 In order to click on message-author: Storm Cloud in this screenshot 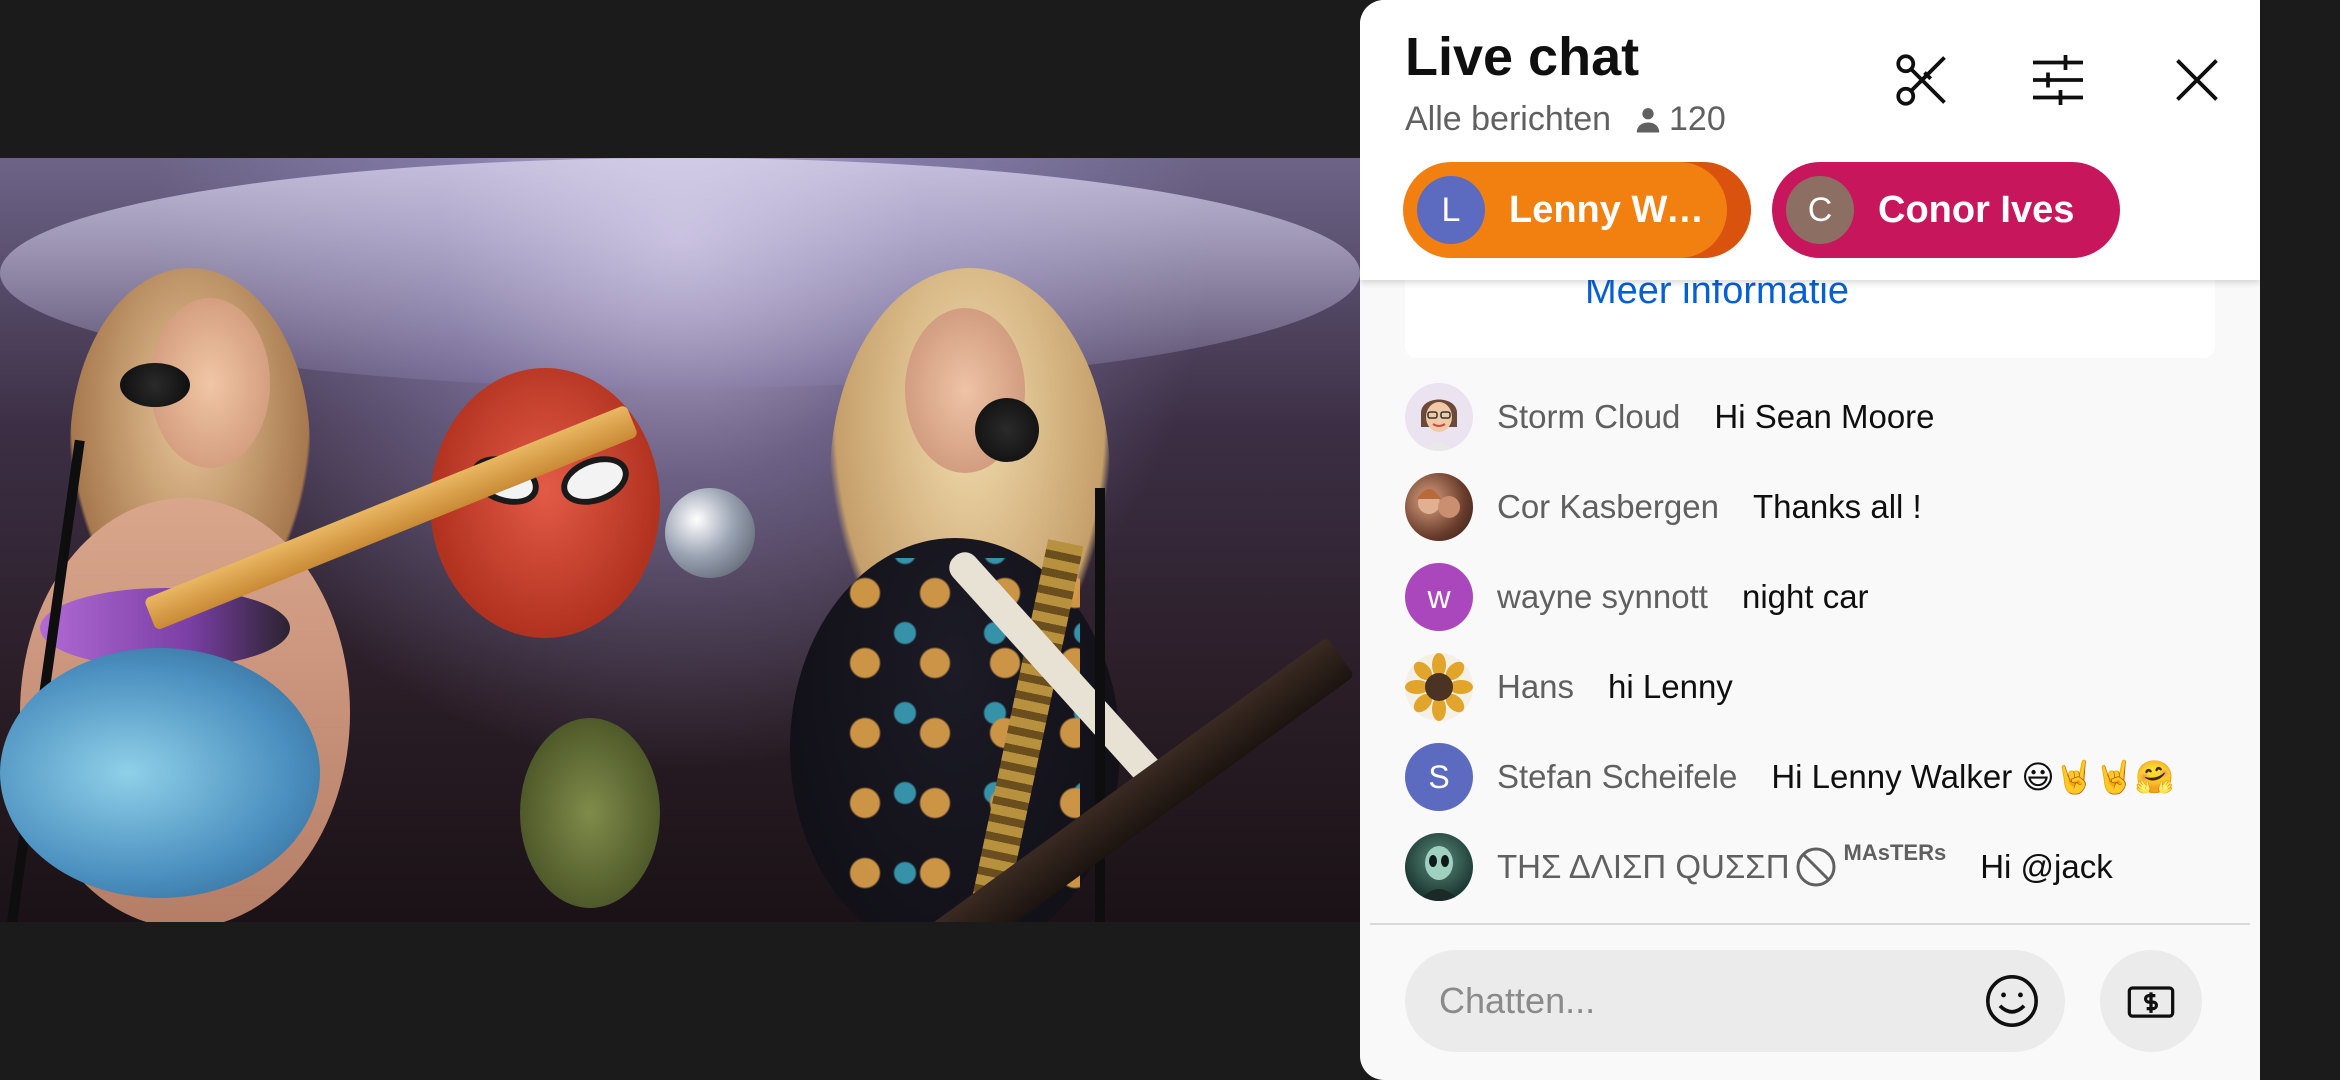, I will do `click(1588, 417)`.